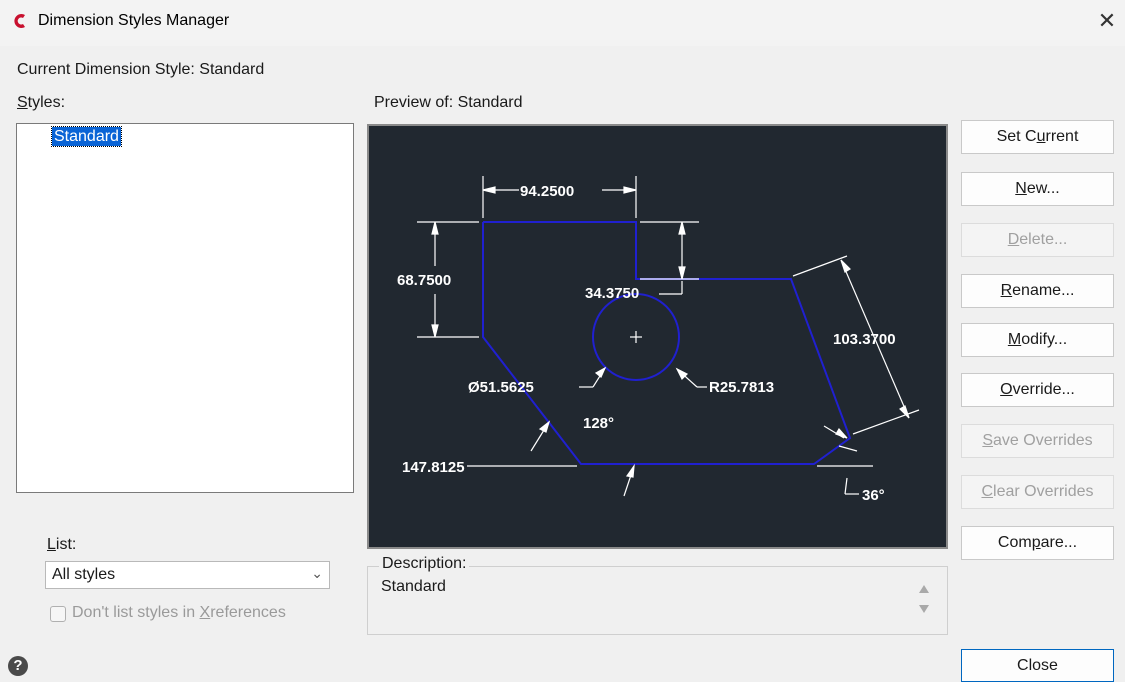 The width and height of the screenshot is (1125, 682). What do you see at coordinates (58, 614) in the screenshot?
I see `xref-checkbox` at bounding box center [58, 614].